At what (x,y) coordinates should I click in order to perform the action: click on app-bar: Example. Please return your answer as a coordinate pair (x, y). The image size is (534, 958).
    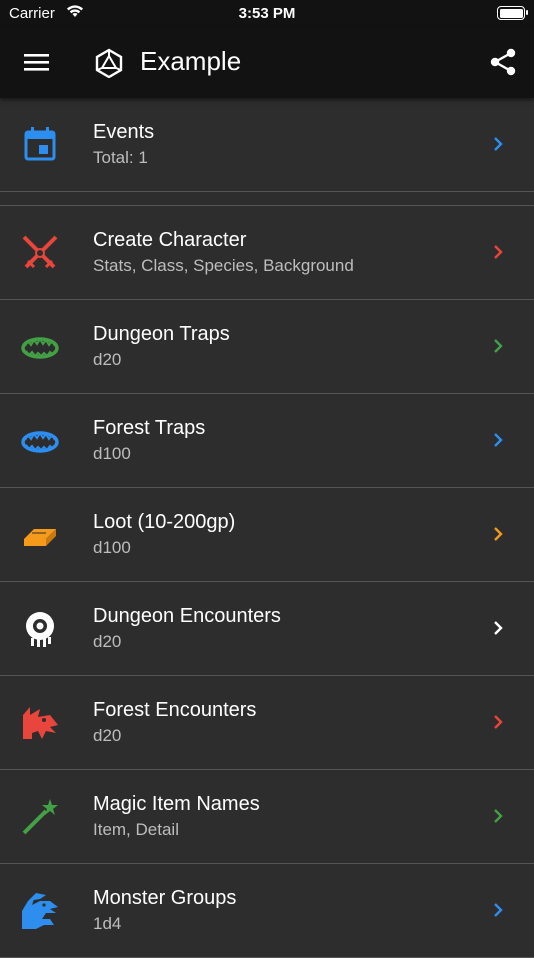
    Looking at the image, I should click on (267, 63).